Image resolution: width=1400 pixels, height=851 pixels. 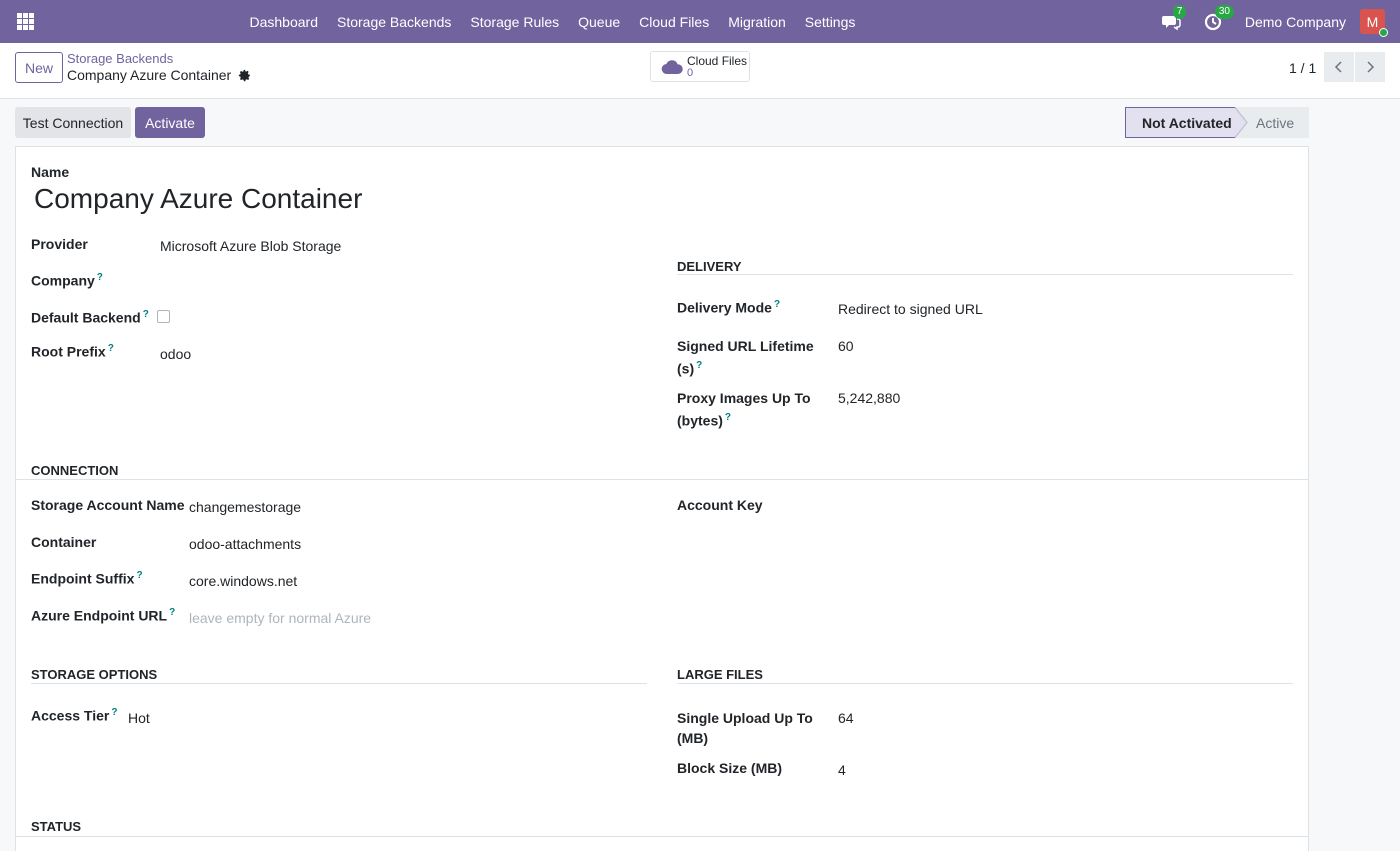 What do you see at coordinates (64, 542) in the screenshot?
I see `container-label: Container` at bounding box center [64, 542].